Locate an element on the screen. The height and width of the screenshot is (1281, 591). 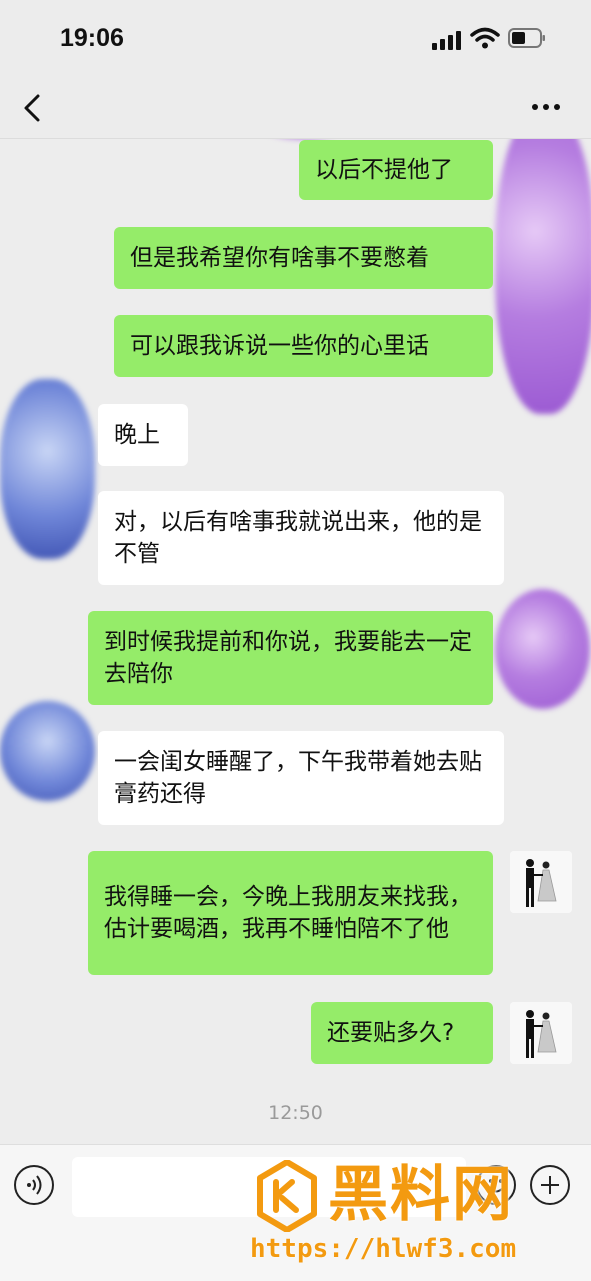
message-text: 对，以后有啥事我就说出来，他的是不管 is located at coordinates (298, 538).